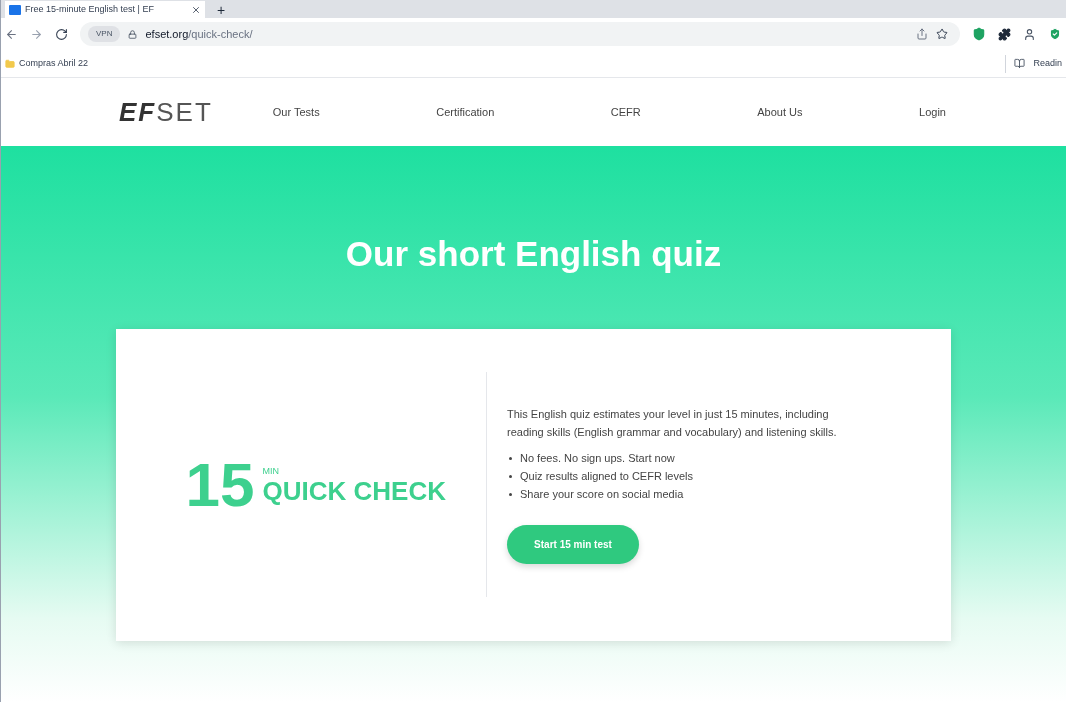  What do you see at coordinates (220, 484) in the screenshot?
I see `minutes-number: 15` at bounding box center [220, 484].